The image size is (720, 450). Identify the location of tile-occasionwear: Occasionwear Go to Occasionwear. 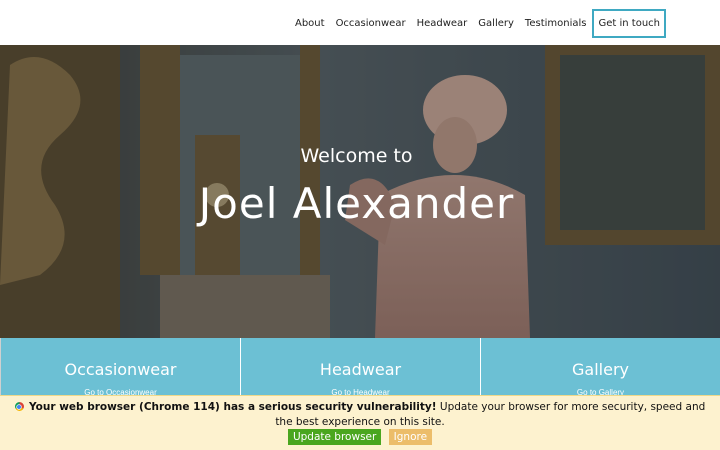
(120, 368).